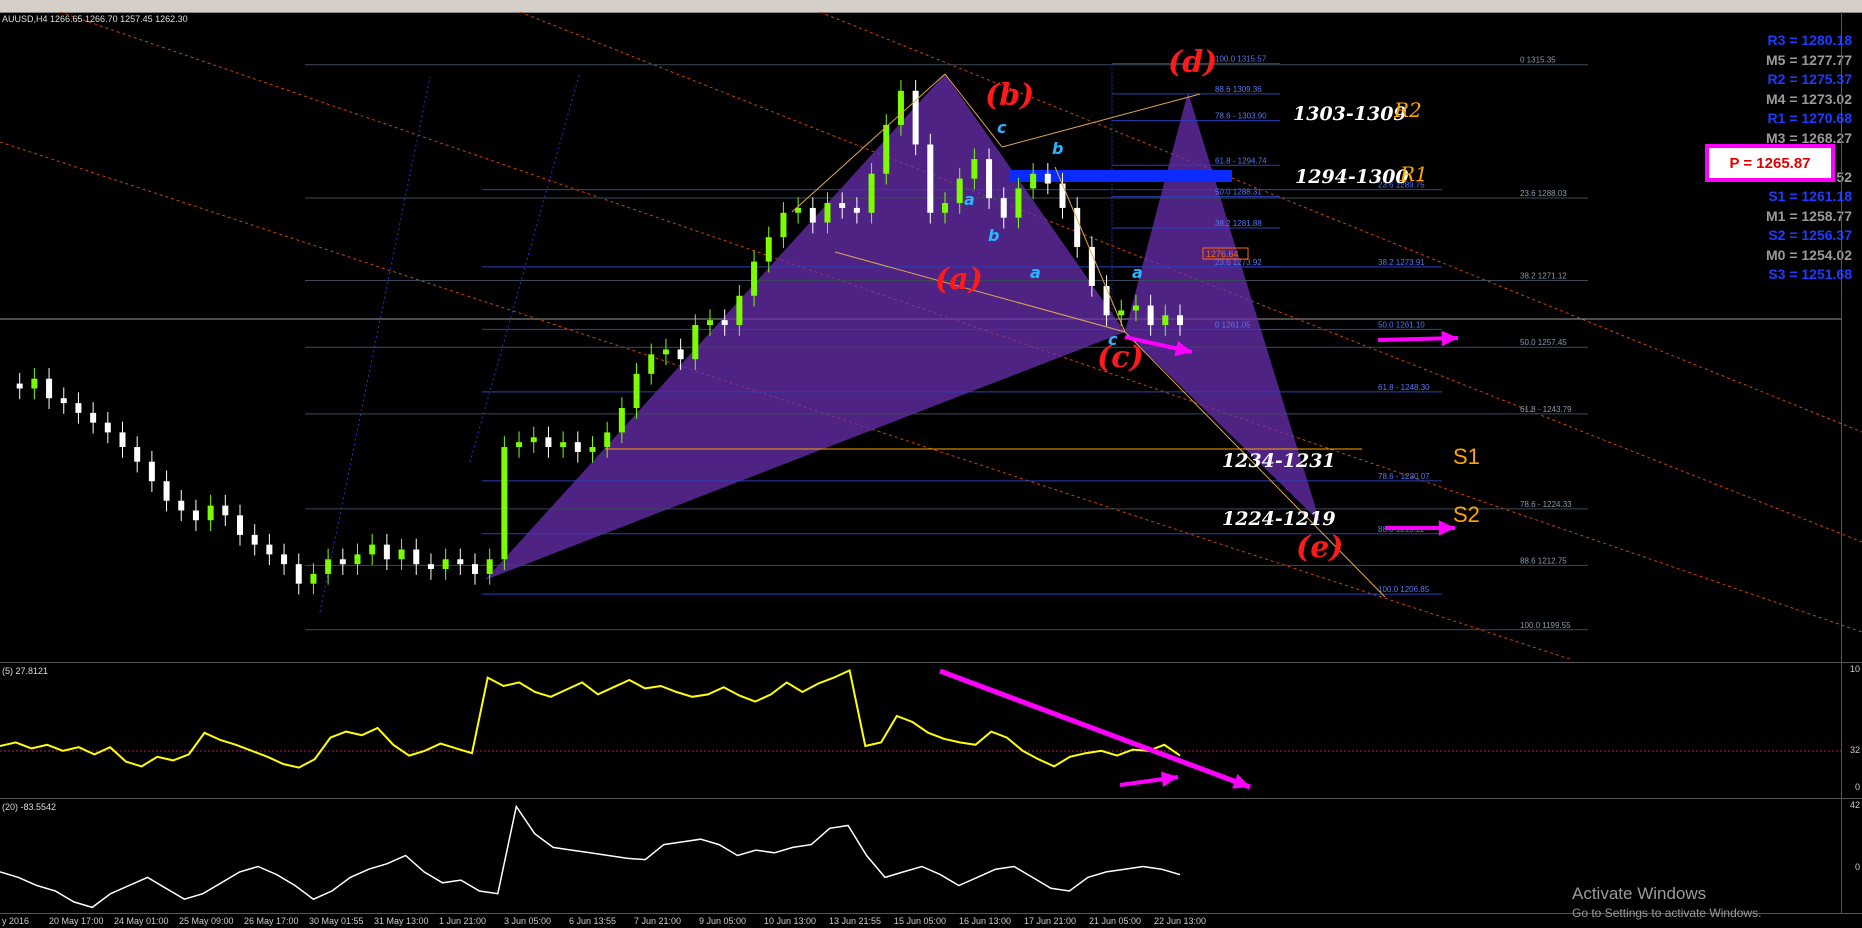  Describe the element at coordinates (1810, 274) in the screenshot. I see `pivot-level-12: S3 = 1251.68` at that location.